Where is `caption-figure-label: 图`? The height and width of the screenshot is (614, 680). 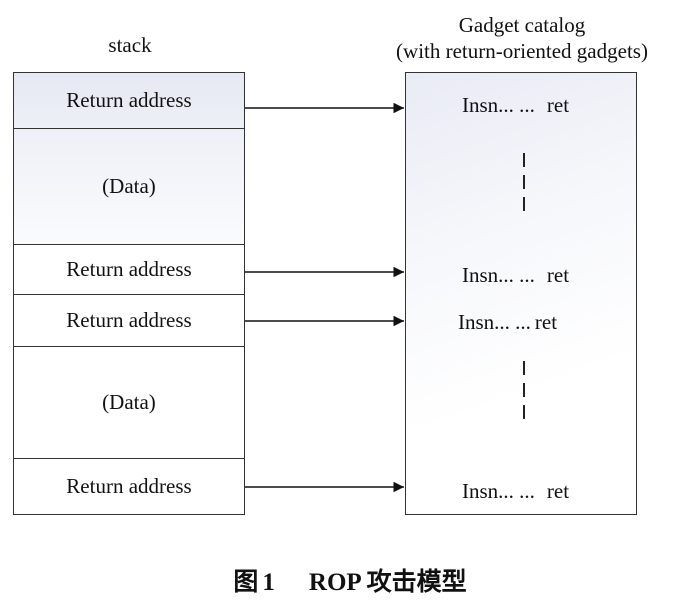 caption-figure-label: 图 is located at coordinates (246, 582).